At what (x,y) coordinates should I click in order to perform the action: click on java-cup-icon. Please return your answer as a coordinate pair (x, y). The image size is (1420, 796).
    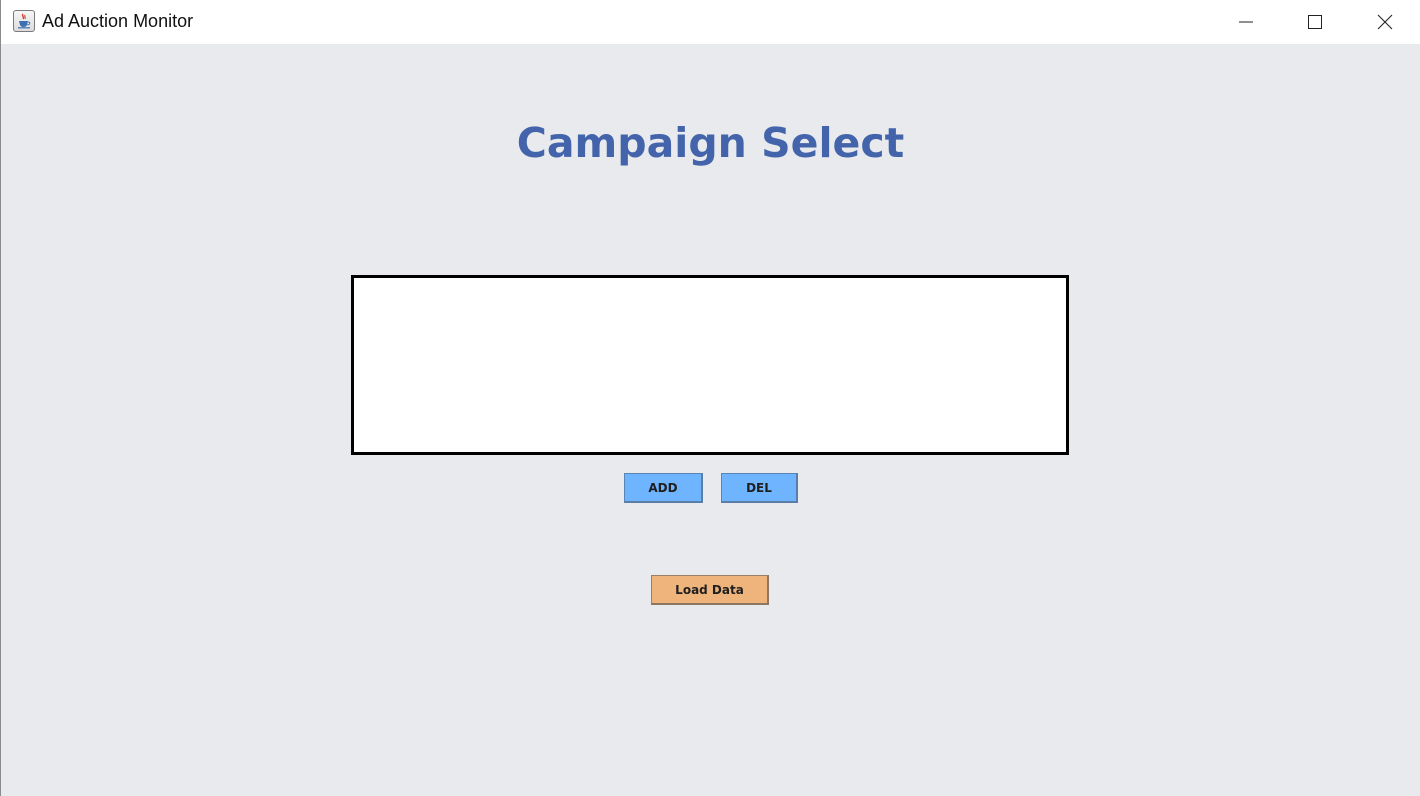
    Looking at the image, I should click on (24, 21).